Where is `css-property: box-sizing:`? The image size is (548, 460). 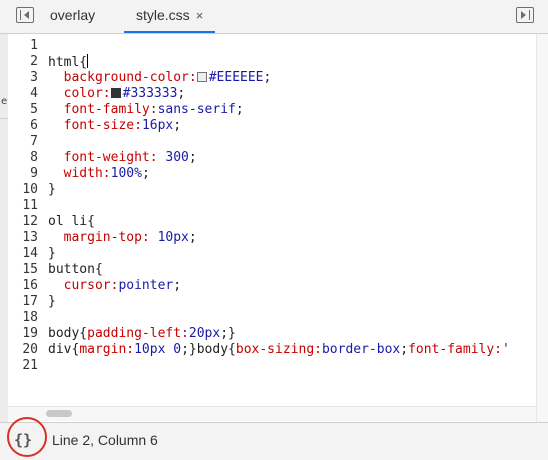 css-property: box-sizing: is located at coordinates (278, 349).